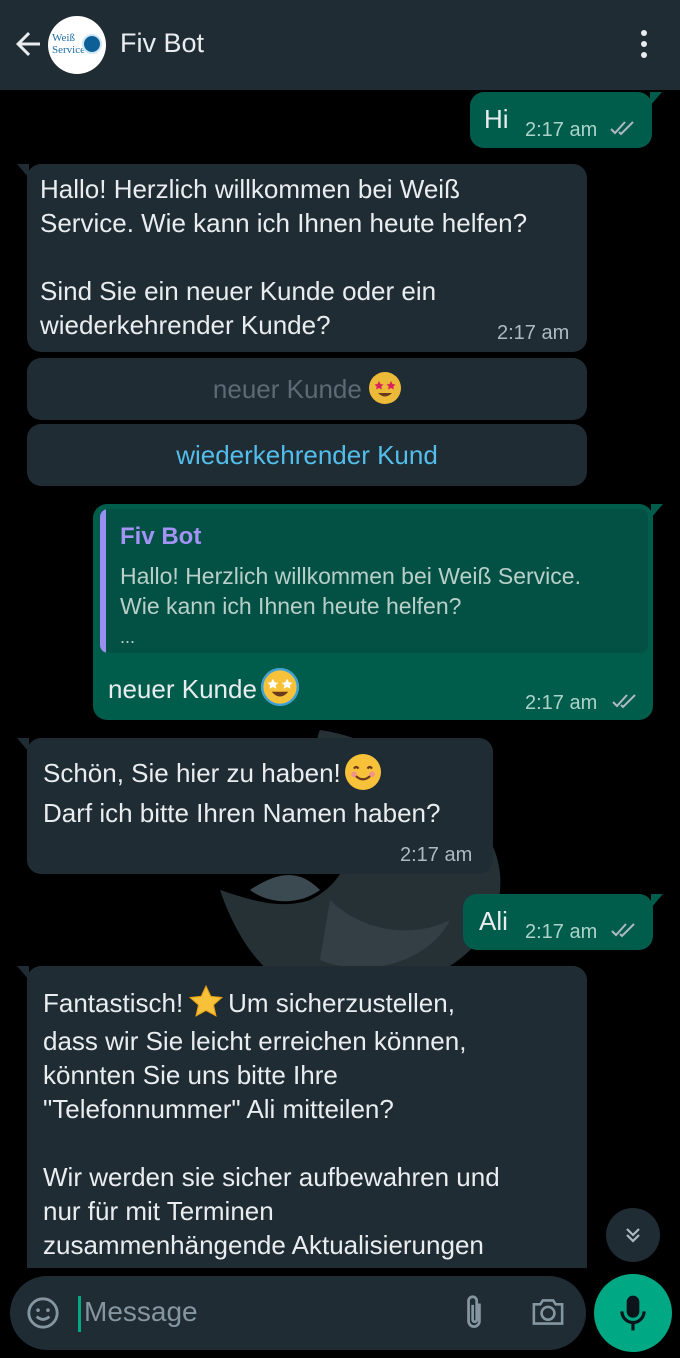  I want to click on chat-header: Weiß Service Fiv Bot, so click(340, 45).